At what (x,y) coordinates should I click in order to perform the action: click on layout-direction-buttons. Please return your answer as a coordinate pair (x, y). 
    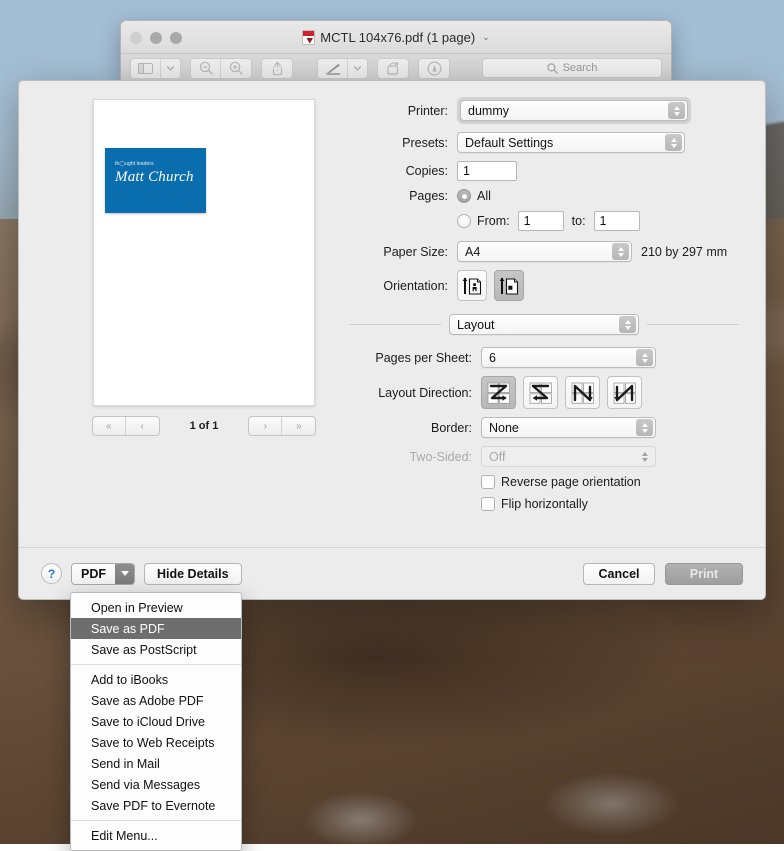
    Looking at the image, I should click on (561, 392).